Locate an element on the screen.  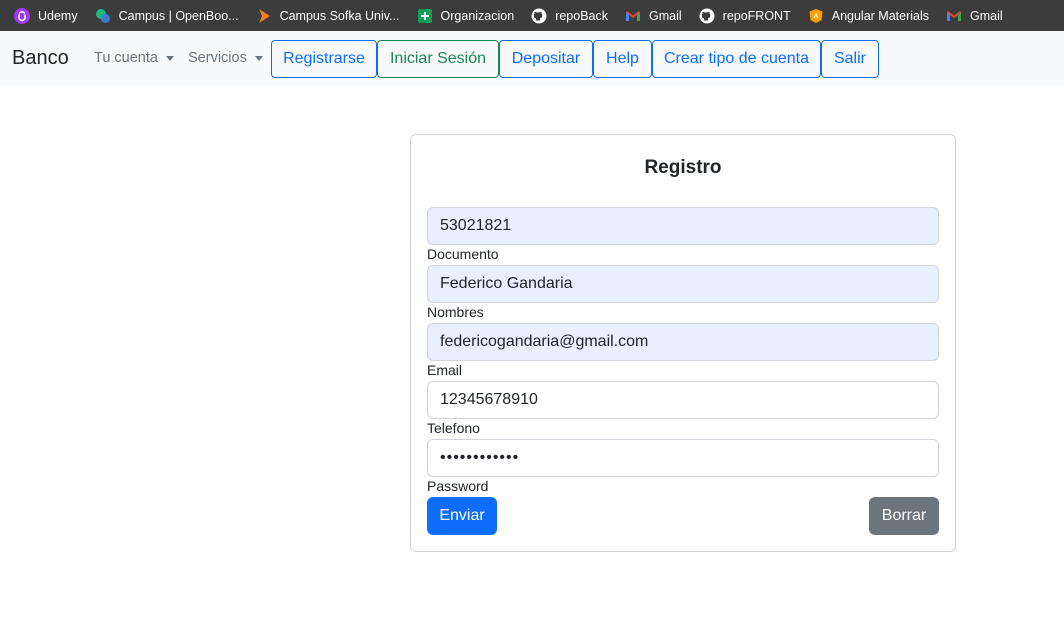
depositar-button: Depositar is located at coordinates (546, 59).